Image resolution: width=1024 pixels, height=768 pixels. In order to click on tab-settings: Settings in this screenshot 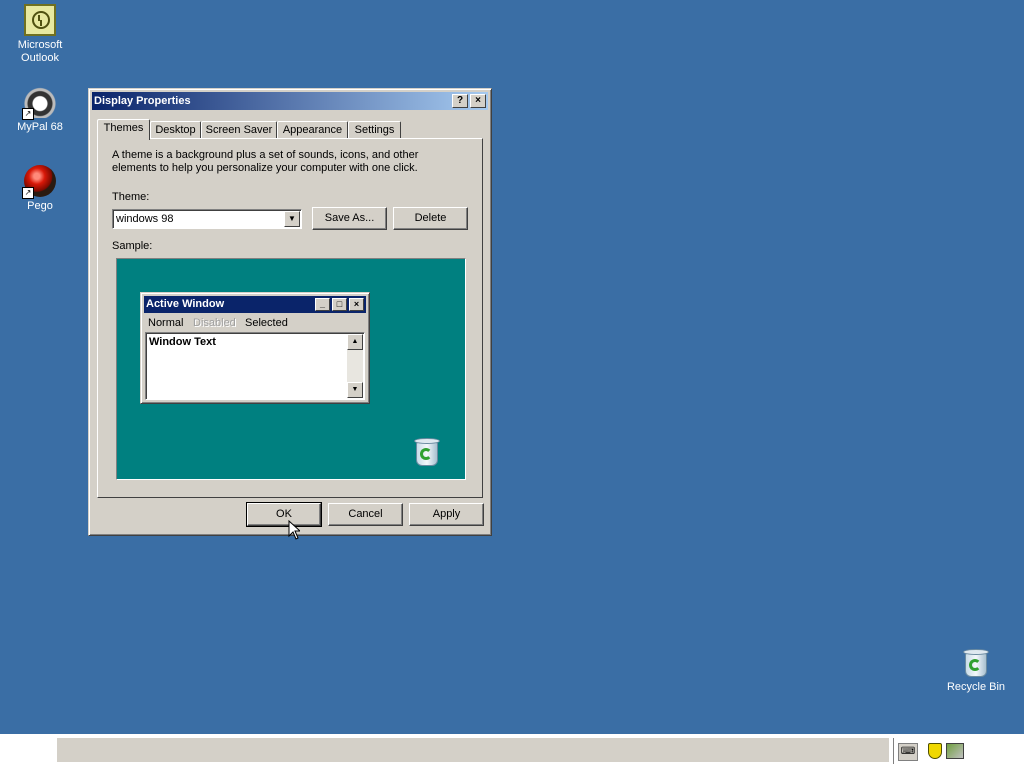, I will do `click(374, 130)`.